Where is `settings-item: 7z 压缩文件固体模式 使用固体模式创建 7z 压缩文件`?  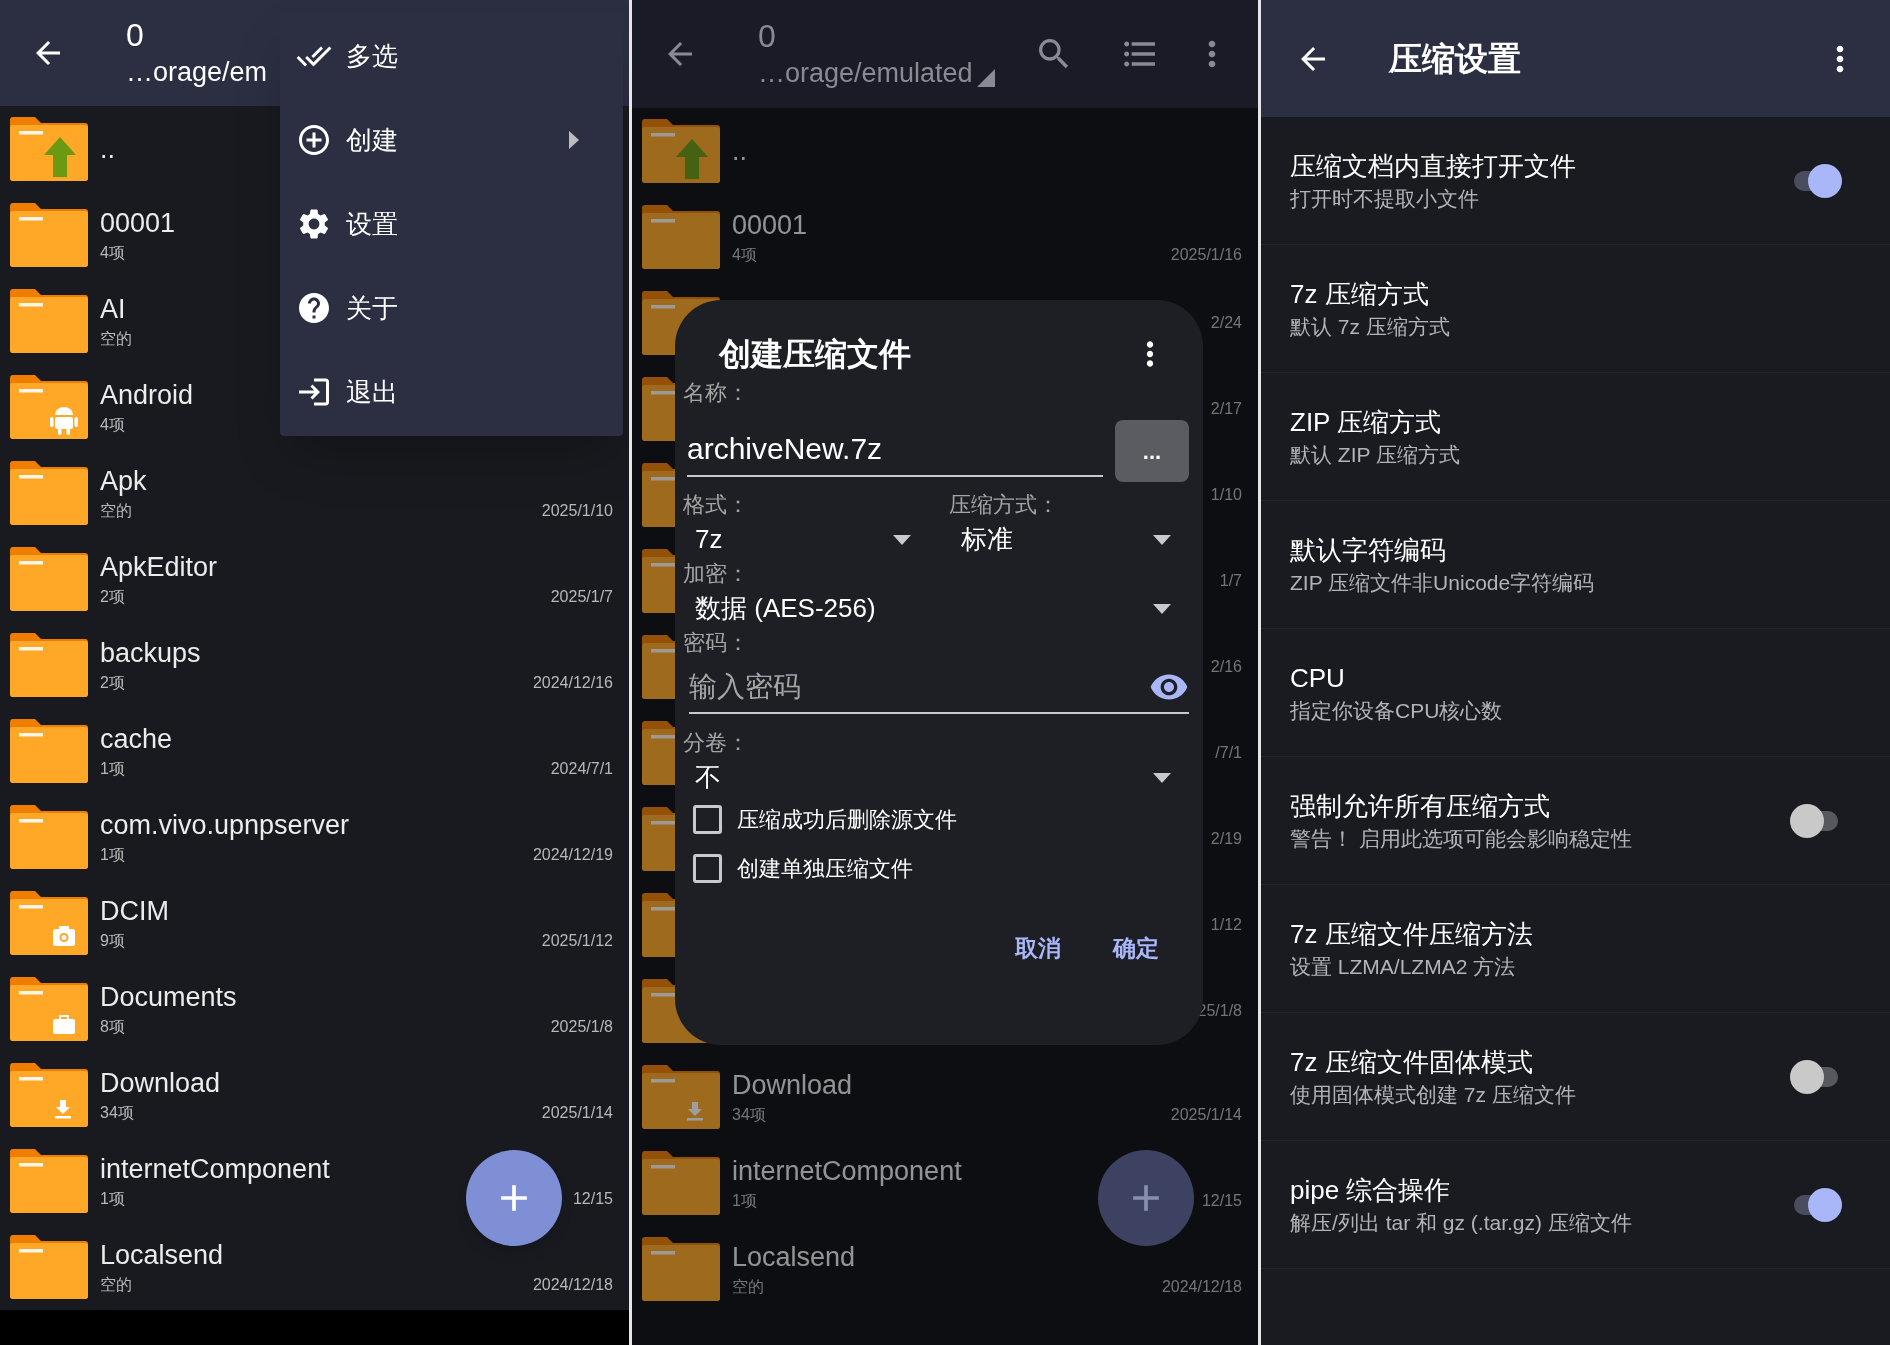
settings-item: 7z 压缩文件固体模式 使用固体模式创建 7z 压缩文件 is located at coordinates (1575, 1077).